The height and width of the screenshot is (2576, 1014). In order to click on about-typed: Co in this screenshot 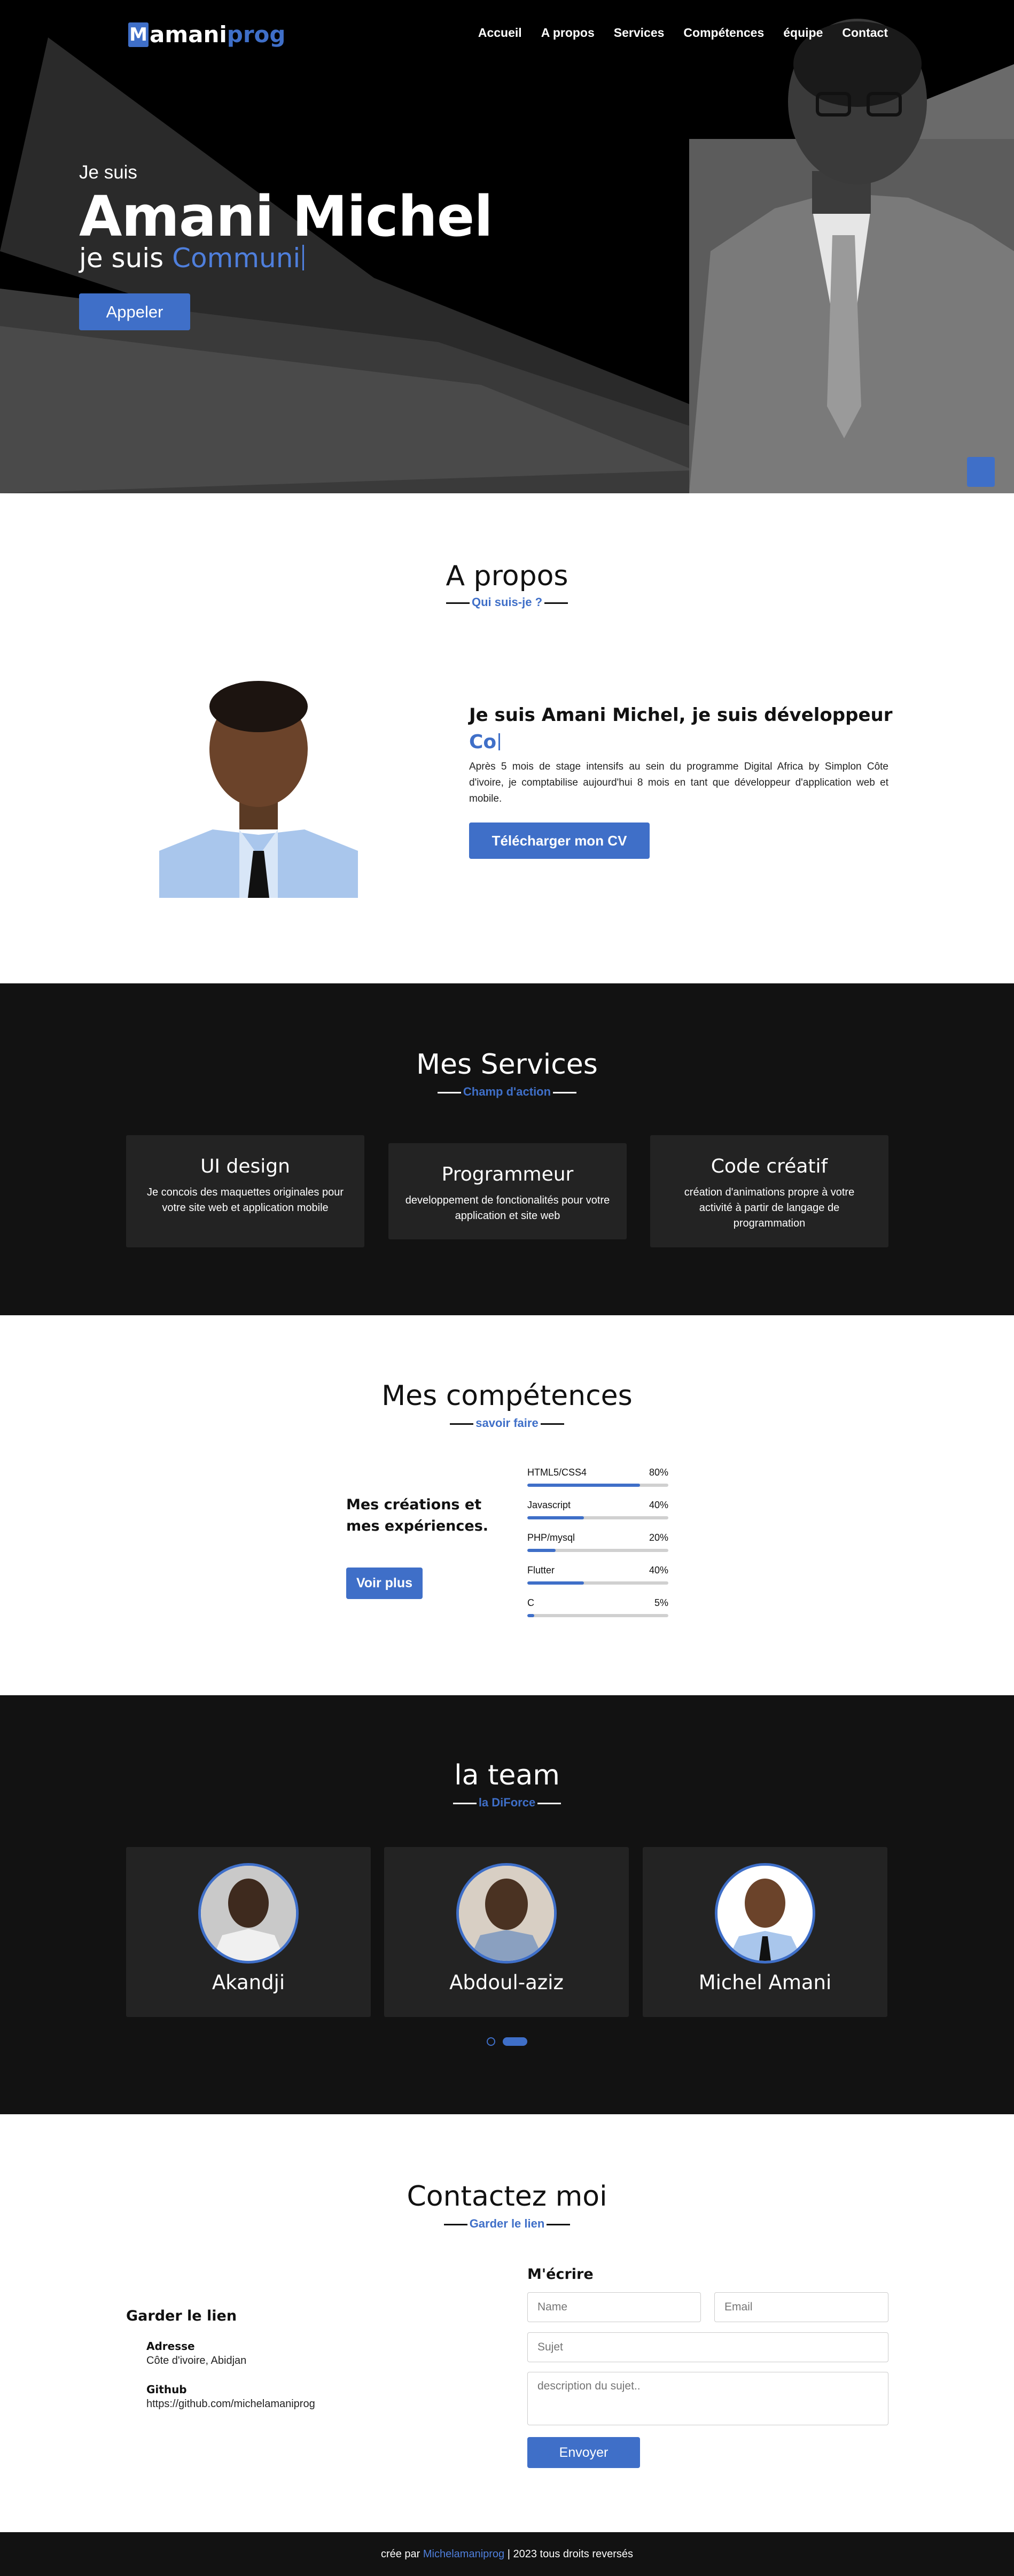, I will do `click(485, 742)`.